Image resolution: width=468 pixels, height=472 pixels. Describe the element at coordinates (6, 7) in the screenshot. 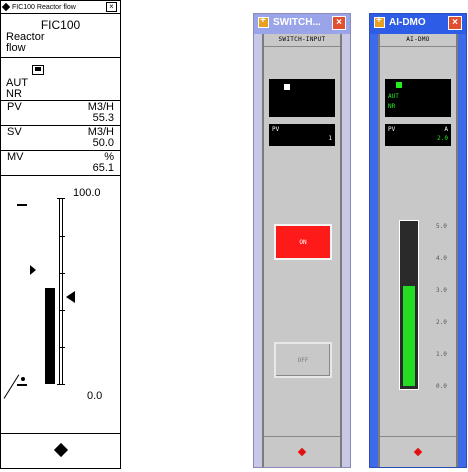

I see `window-menu-icon` at that location.